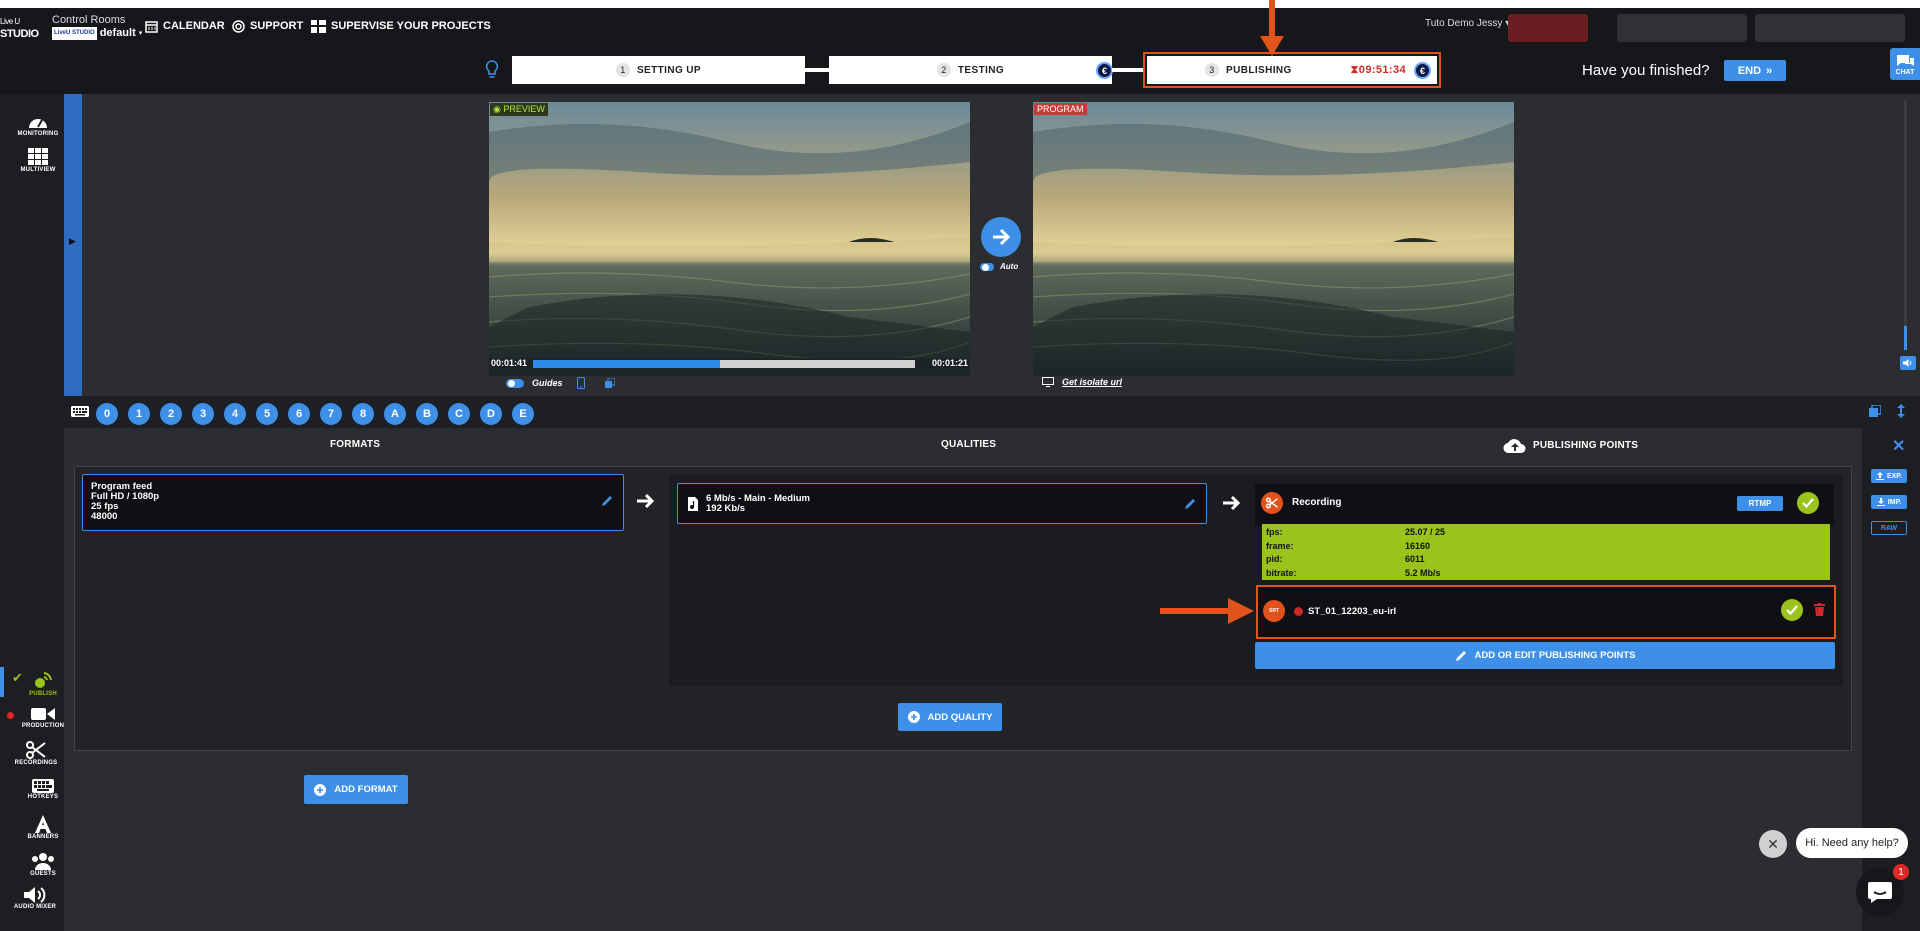 The image size is (1920, 931). I want to click on preview-seekbar: 00:01:41 00:01:21, so click(729, 364).